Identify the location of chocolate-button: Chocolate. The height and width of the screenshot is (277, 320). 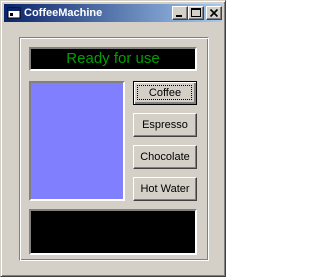
(165, 157).